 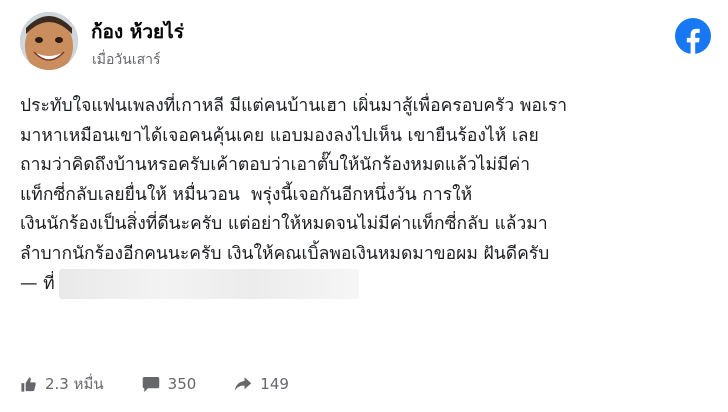 I want to click on location-prefix: — ที่, so click(x=37, y=284).